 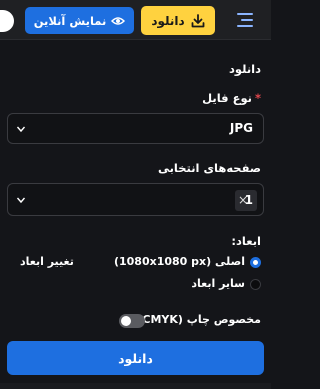 What do you see at coordinates (135, 386) in the screenshot?
I see `panel-footer` at bounding box center [135, 386].